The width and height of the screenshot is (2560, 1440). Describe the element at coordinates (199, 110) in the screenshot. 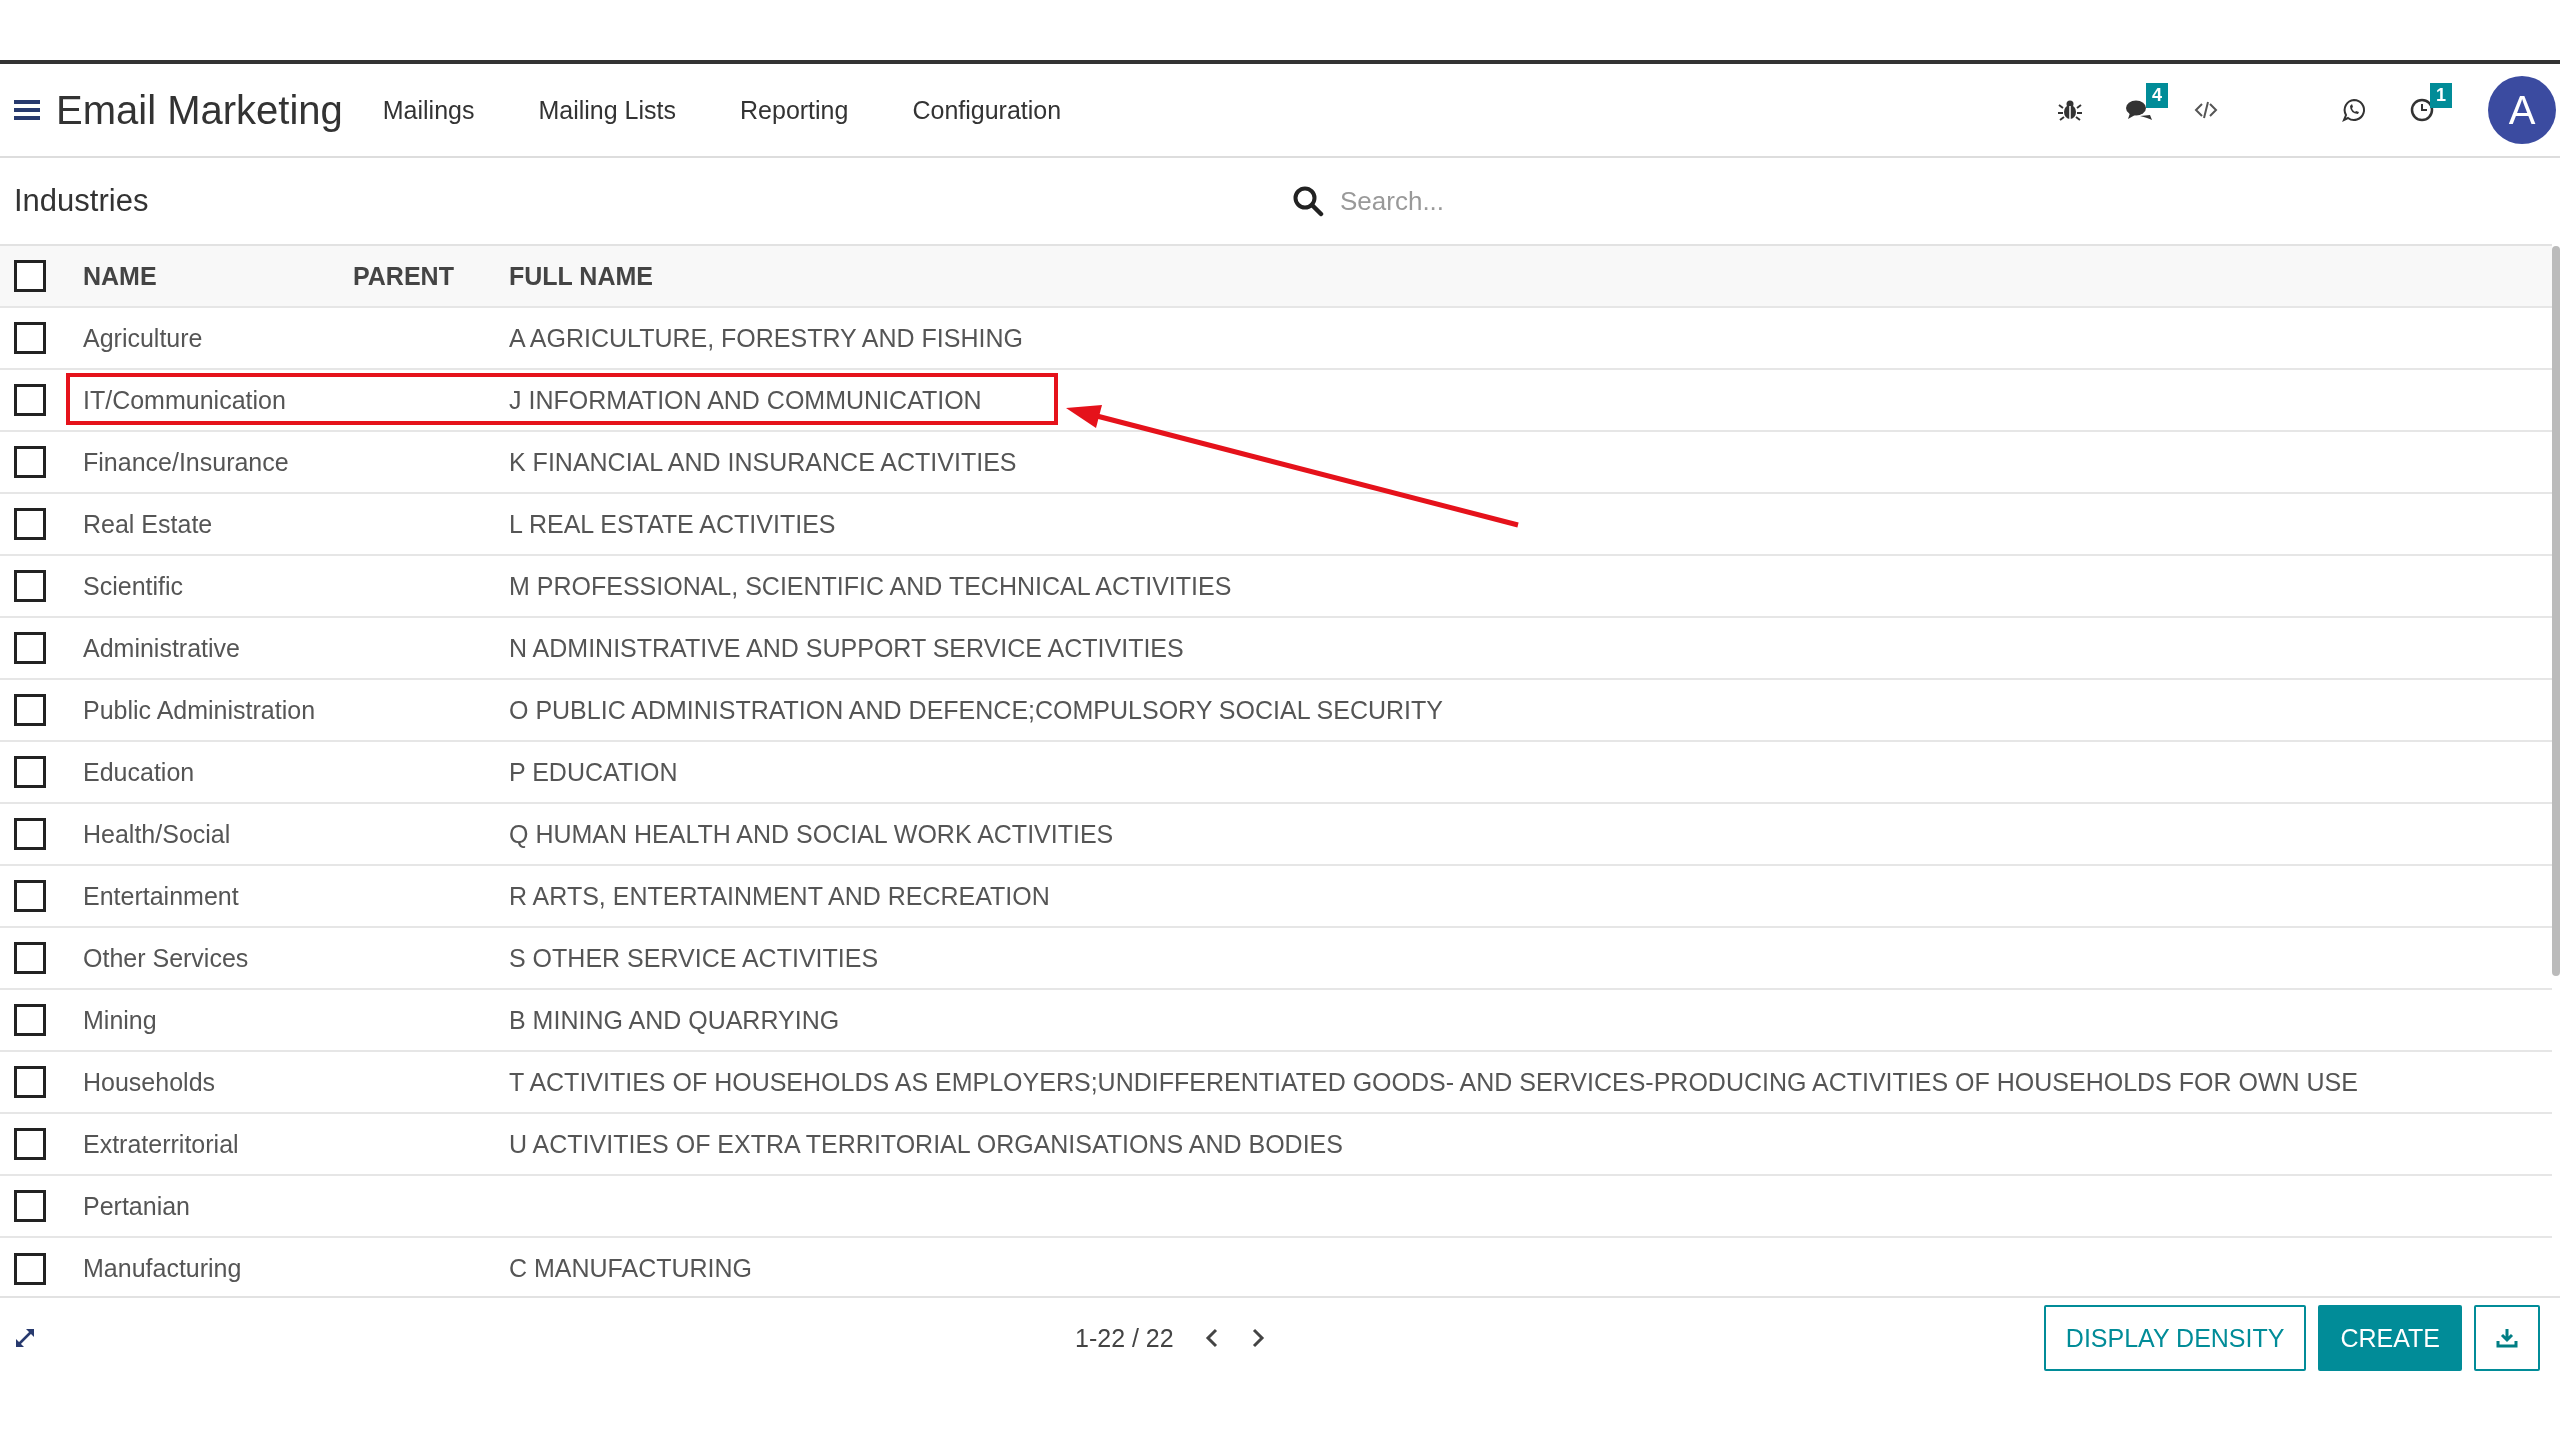

I see `app-title: Email Marketing` at that location.